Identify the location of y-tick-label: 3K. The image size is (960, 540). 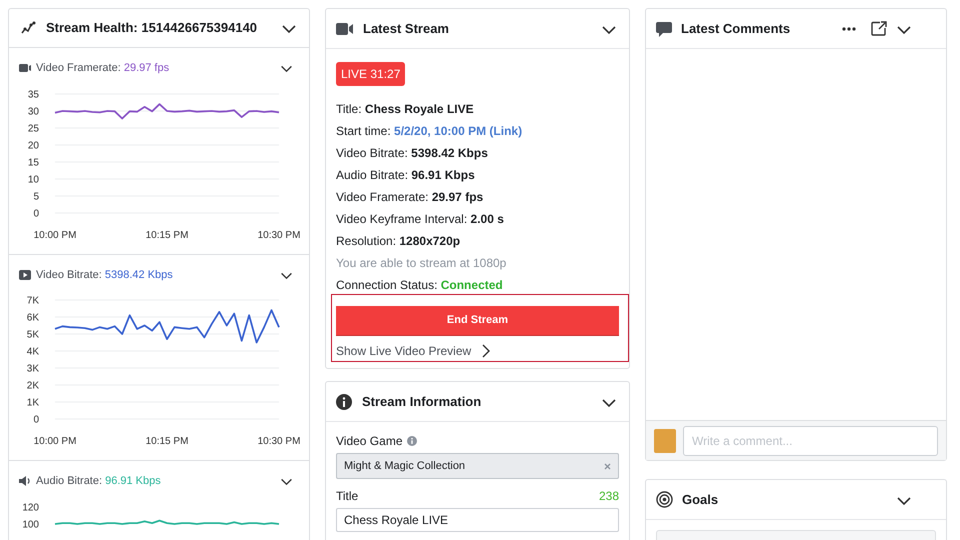
(32, 369).